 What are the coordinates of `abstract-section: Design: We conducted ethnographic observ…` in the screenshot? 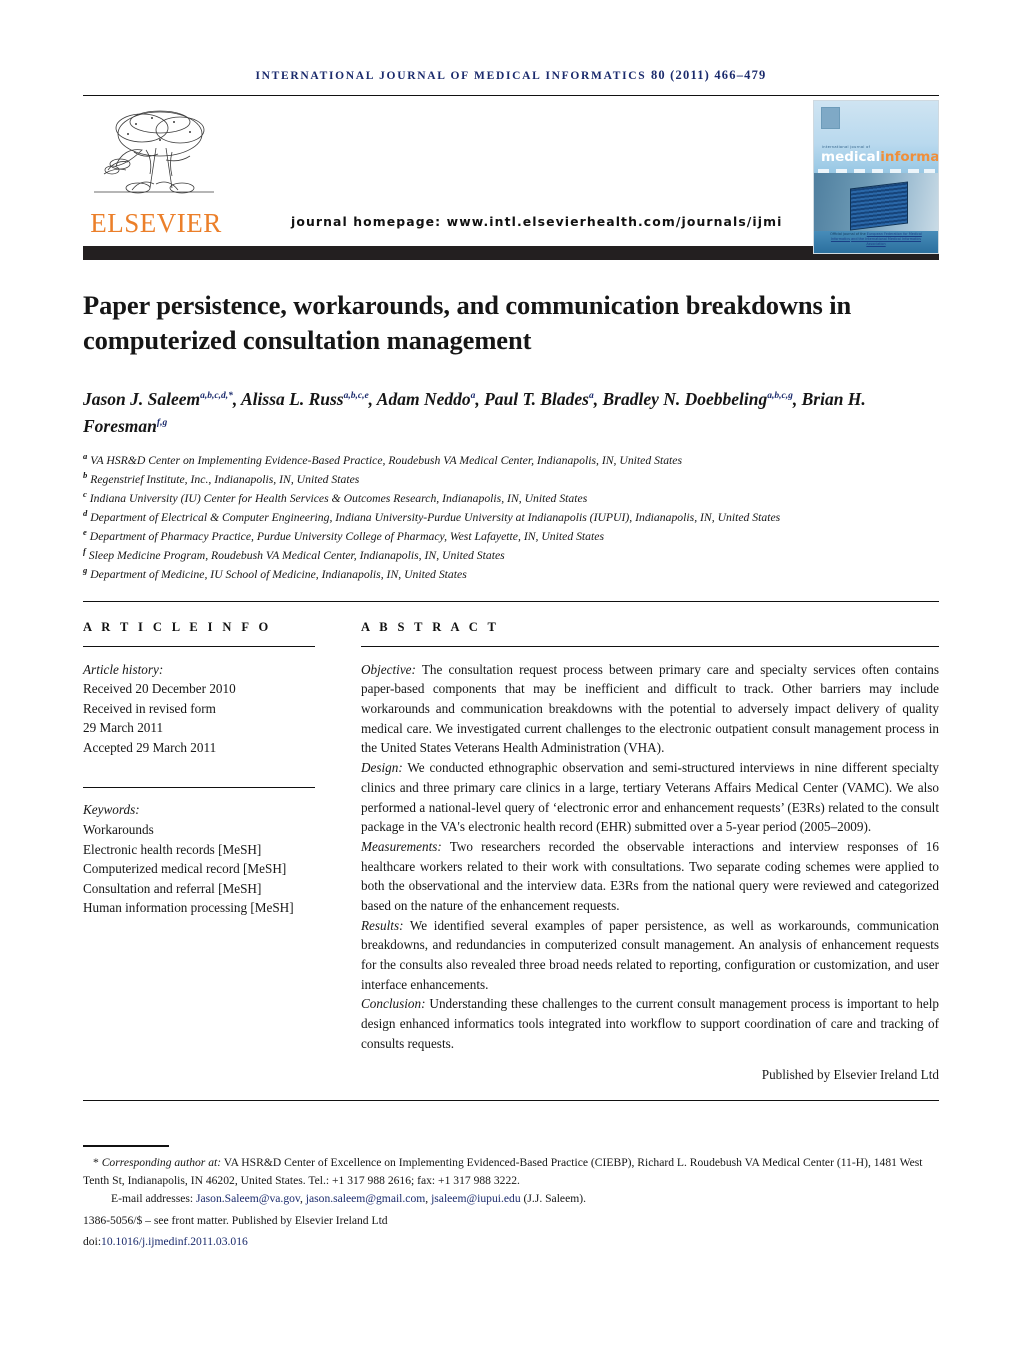 It's located at (650, 797).